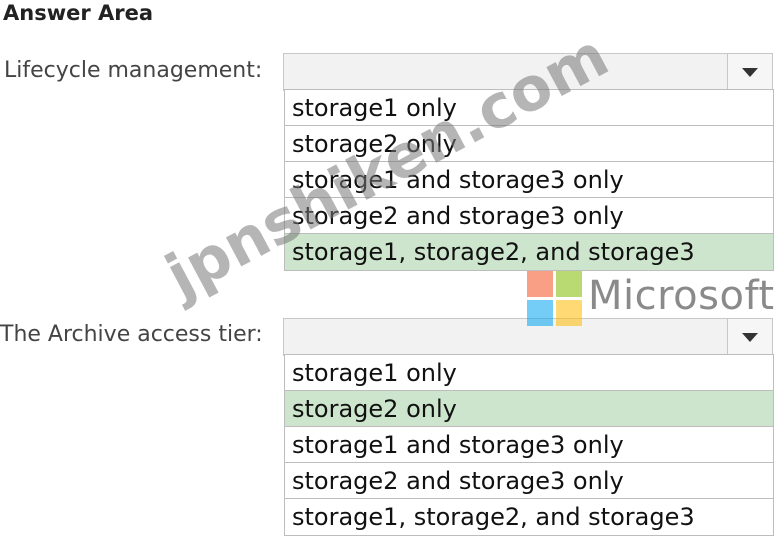  Describe the element at coordinates (569, 284) in the screenshot. I see `green-square` at that location.